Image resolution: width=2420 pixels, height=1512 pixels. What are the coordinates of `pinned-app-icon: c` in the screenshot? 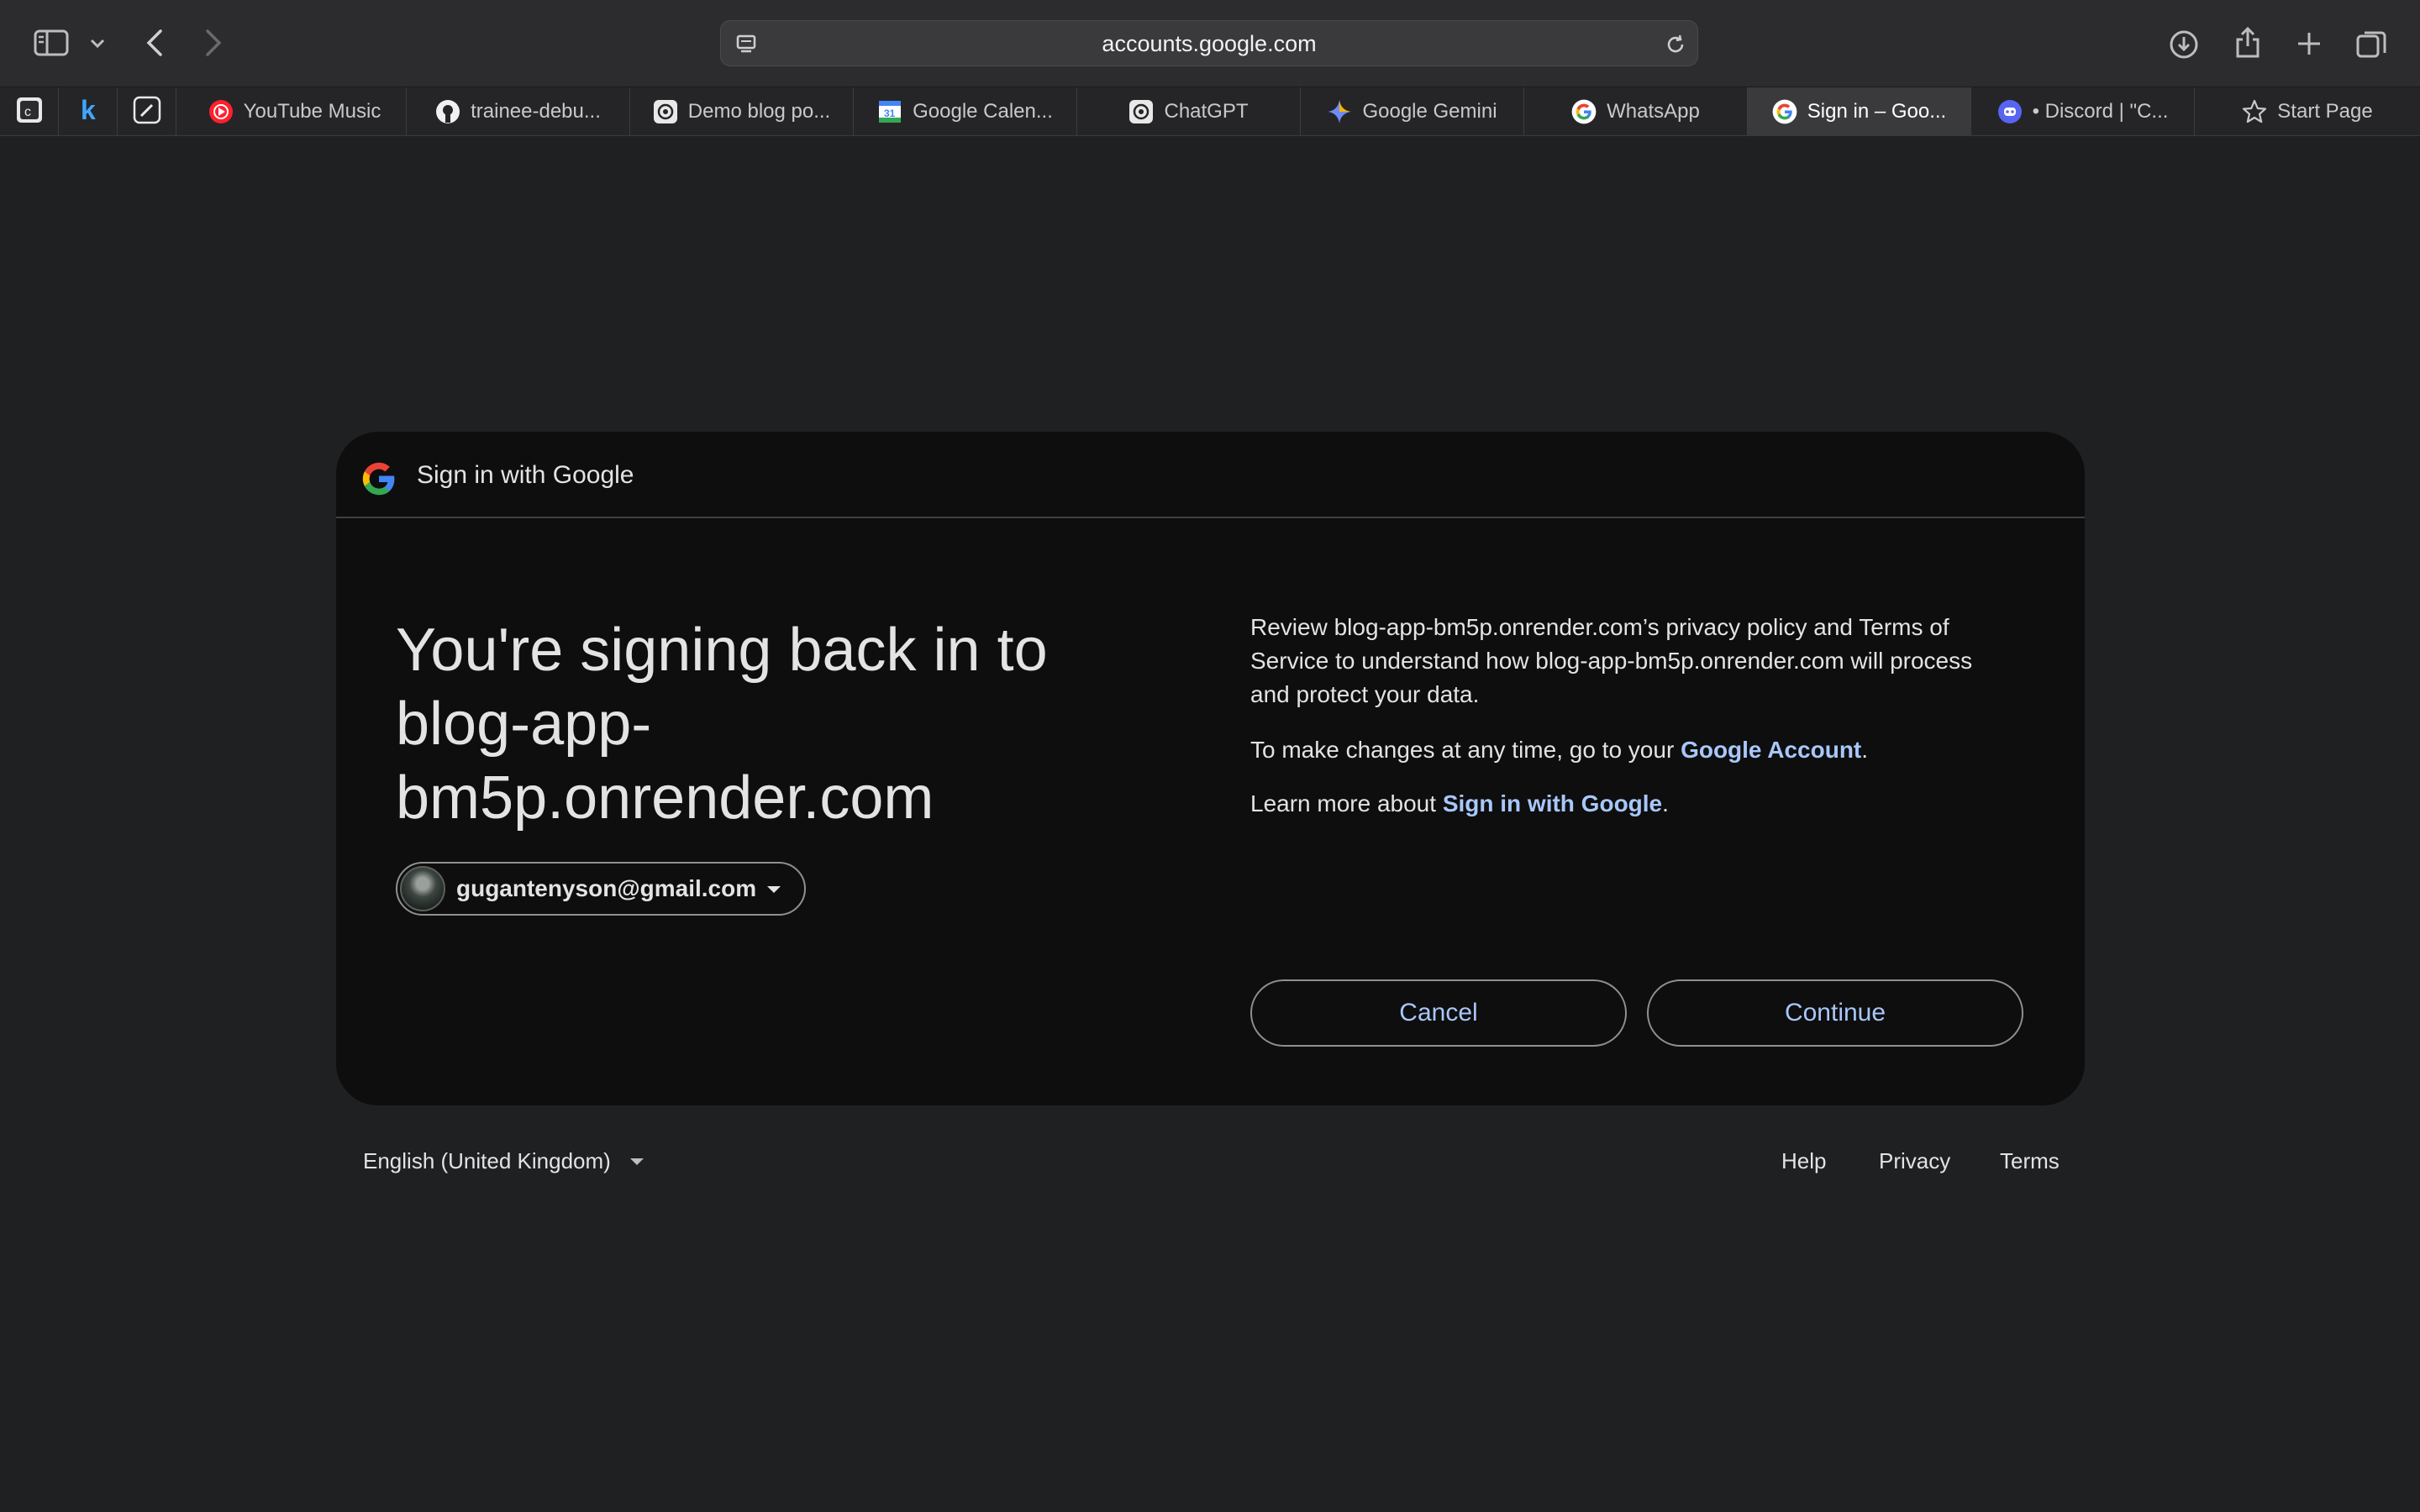 It's located at (29, 112).